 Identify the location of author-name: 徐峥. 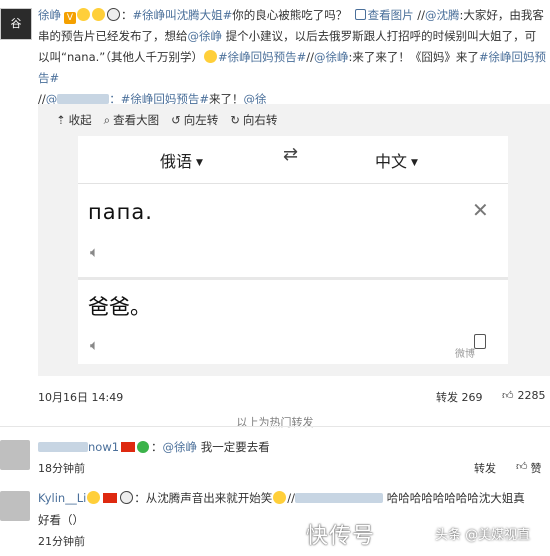
(49, 15).